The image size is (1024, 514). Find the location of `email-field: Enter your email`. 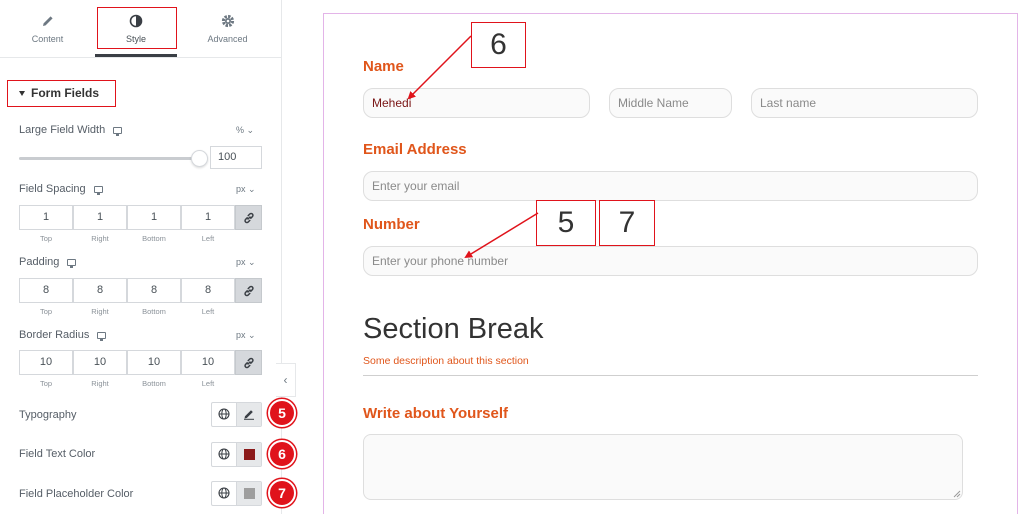

email-field: Enter your email is located at coordinates (670, 186).